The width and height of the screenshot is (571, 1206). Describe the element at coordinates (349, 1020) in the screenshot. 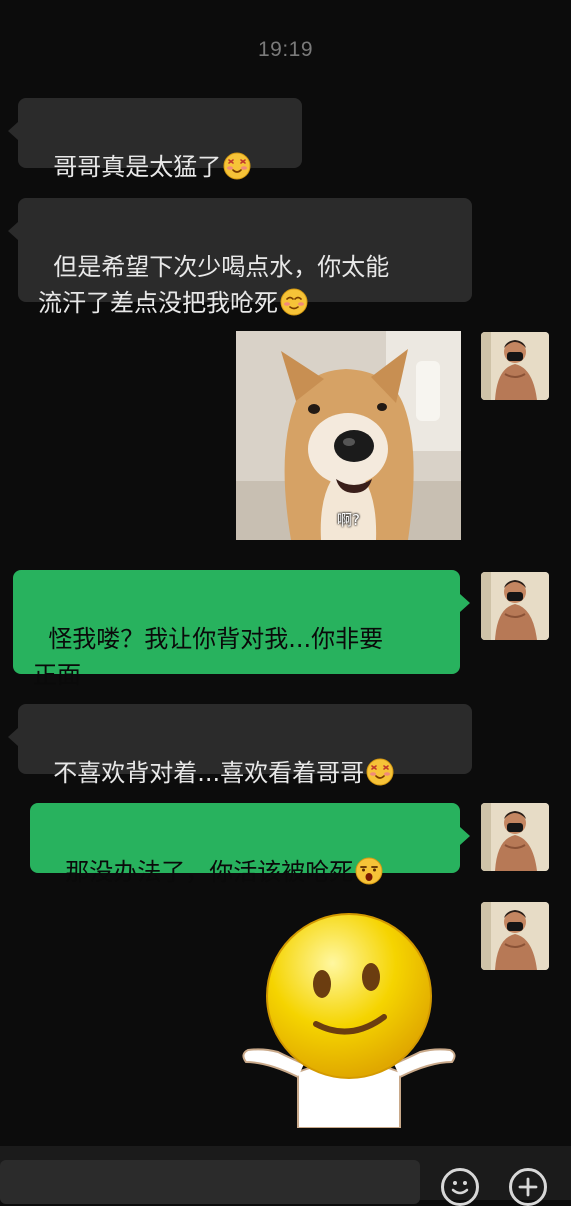

I see `smiley-shrug-sticker` at that location.